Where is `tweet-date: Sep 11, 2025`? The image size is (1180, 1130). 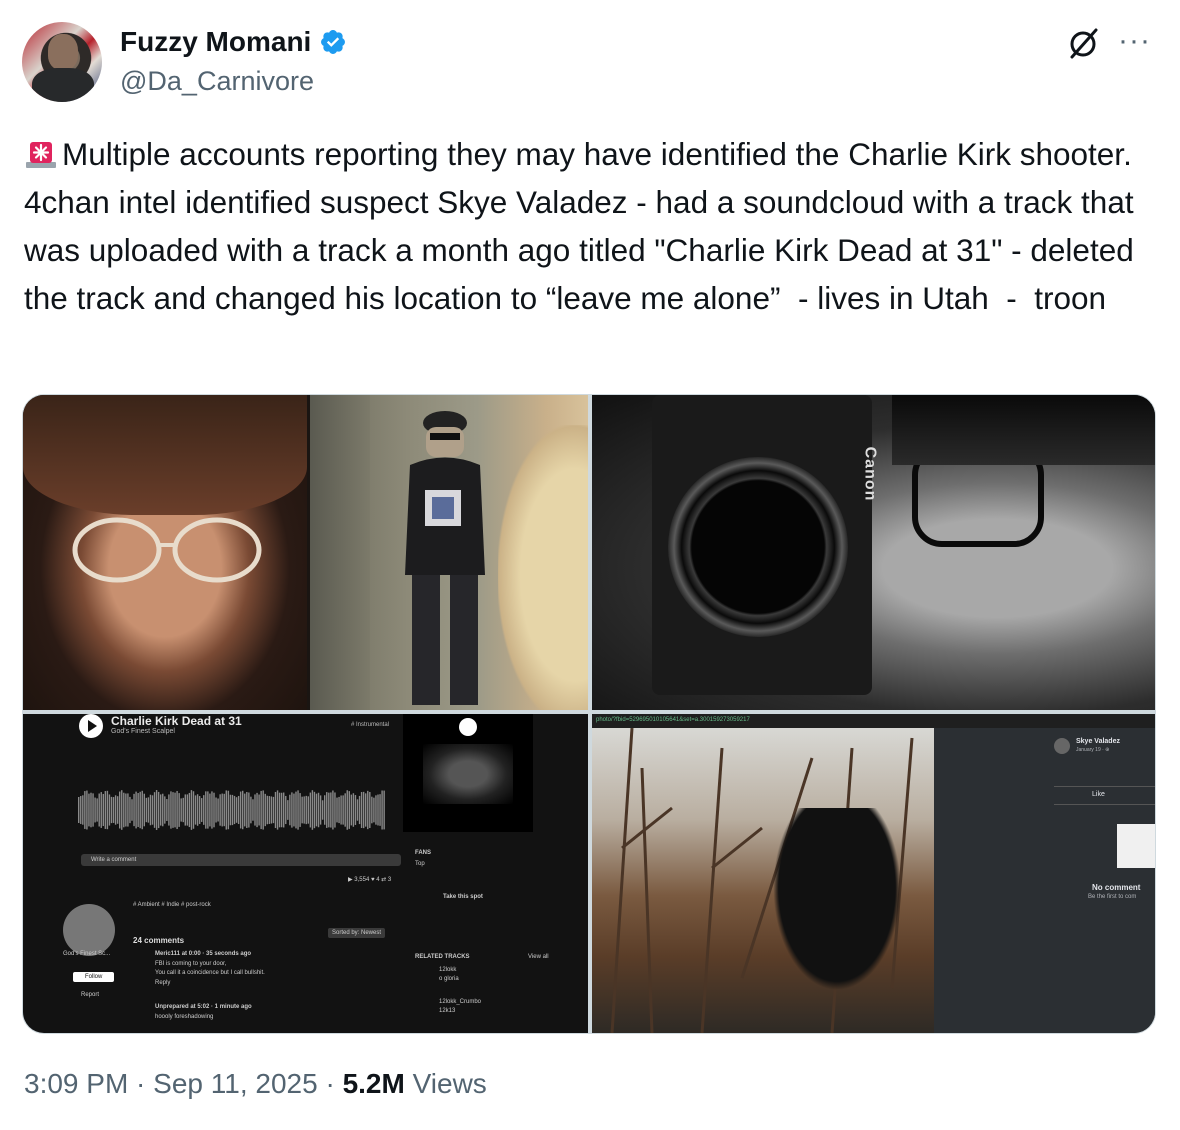 tweet-date: Sep 11, 2025 is located at coordinates (235, 1083).